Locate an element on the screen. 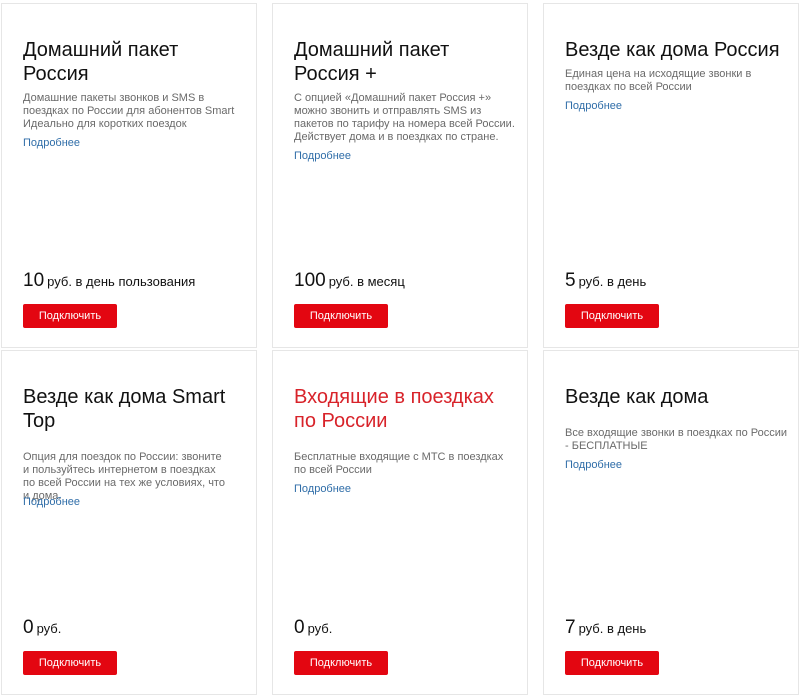 The width and height of the screenshot is (801, 698). price-unit: руб. в месяц is located at coordinates (366, 281).